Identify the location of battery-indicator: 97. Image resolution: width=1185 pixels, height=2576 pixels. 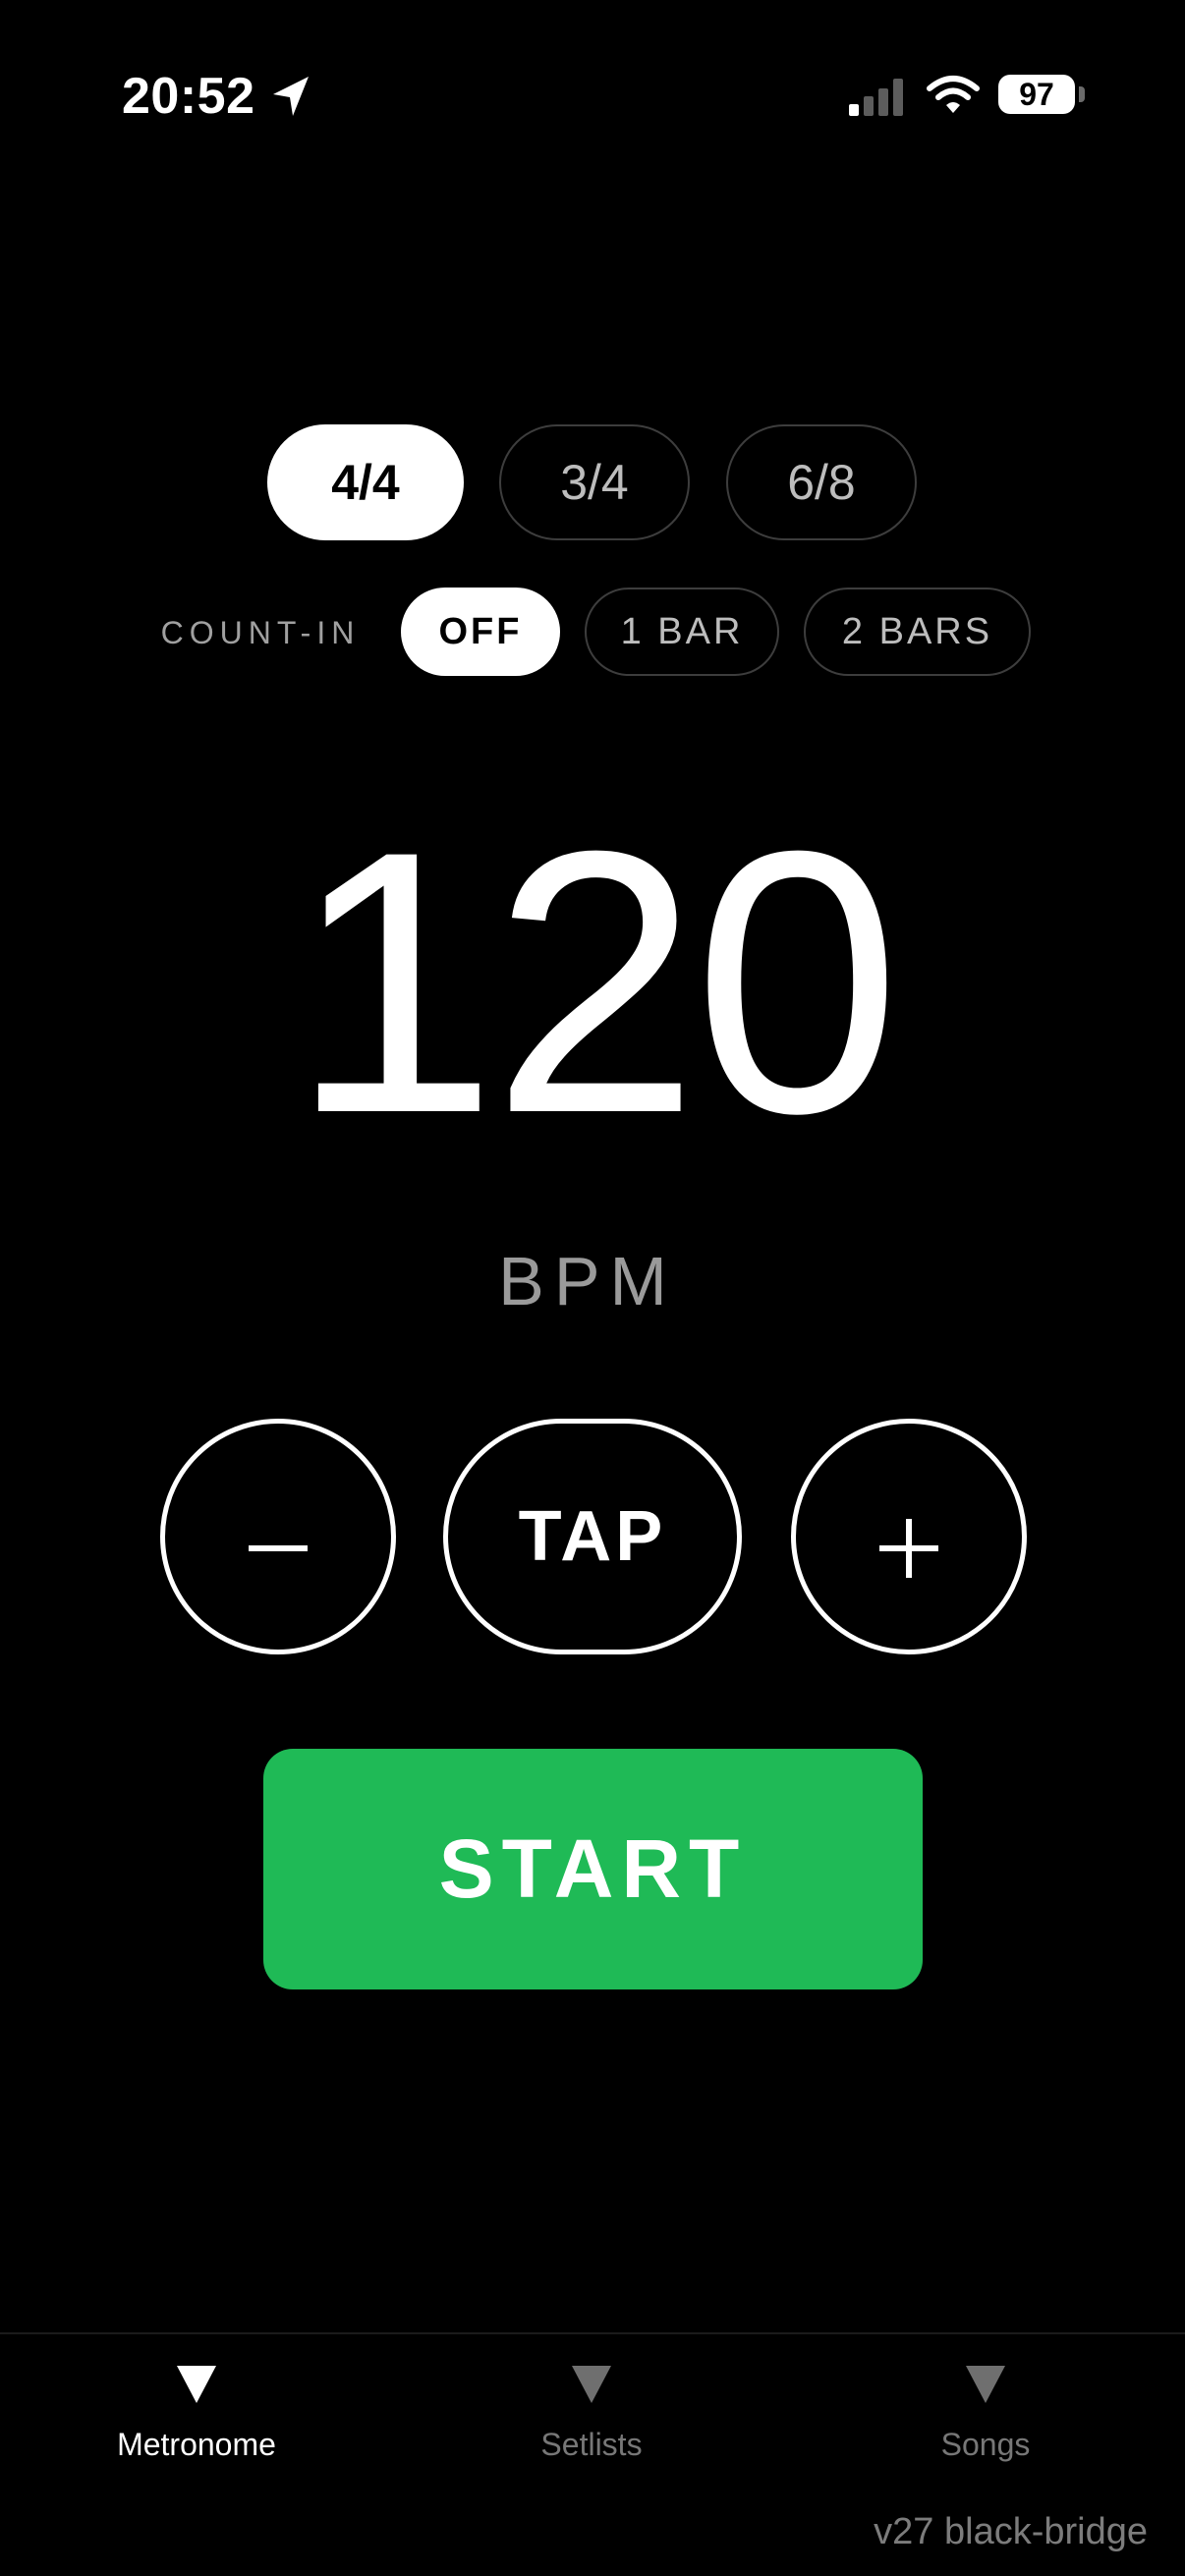
(1037, 94).